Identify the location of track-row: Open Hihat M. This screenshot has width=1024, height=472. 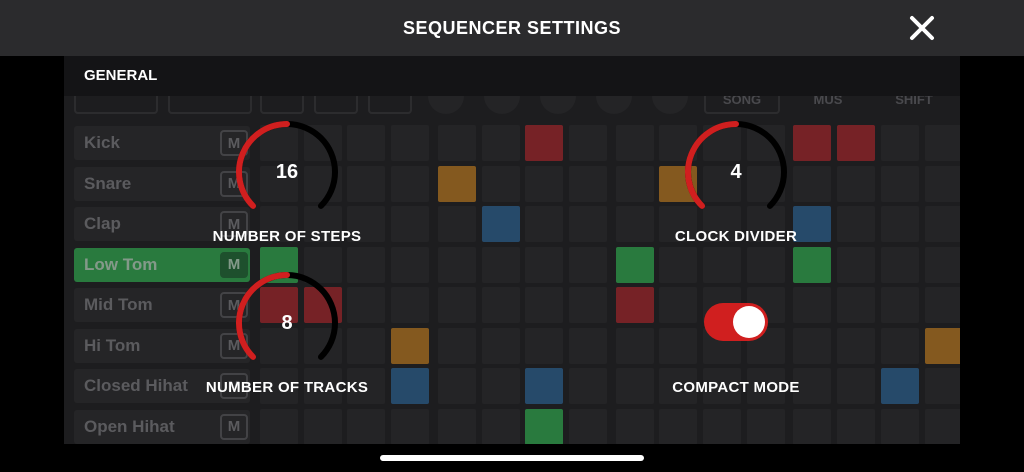
(162, 426).